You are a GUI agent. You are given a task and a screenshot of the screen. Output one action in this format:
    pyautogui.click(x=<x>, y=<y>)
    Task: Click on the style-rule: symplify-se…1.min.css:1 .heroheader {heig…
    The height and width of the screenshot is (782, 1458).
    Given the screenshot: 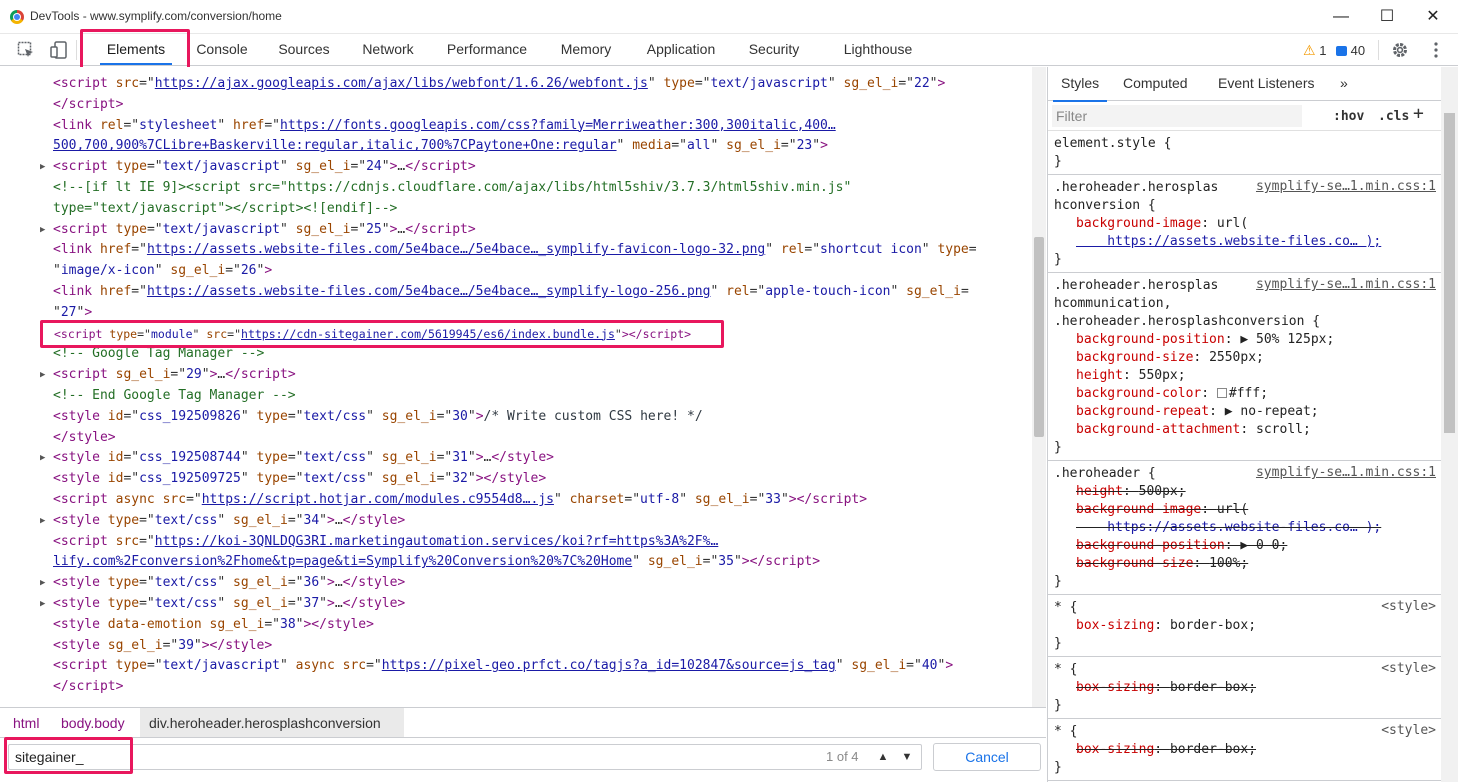 What is the action you would take?
    pyautogui.click(x=1244, y=528)
    